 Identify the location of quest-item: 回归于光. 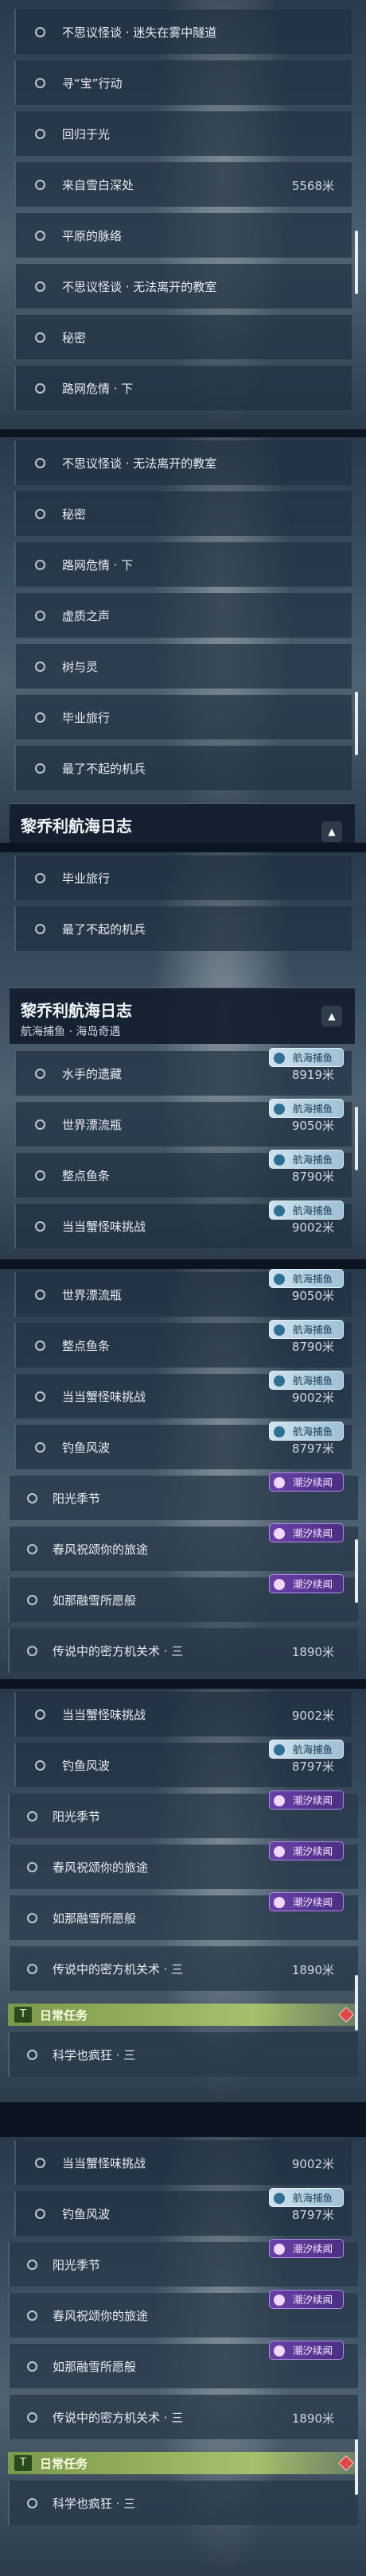
(183, 133).